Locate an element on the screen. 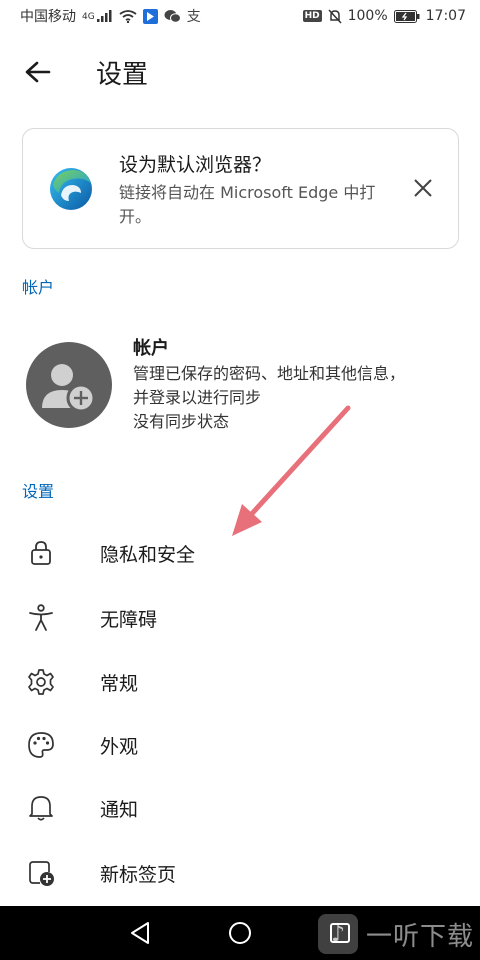 This screenshot has width=480, height=960. banner-title: 设为默认浏览器？ is located at coordinates (195, 165).